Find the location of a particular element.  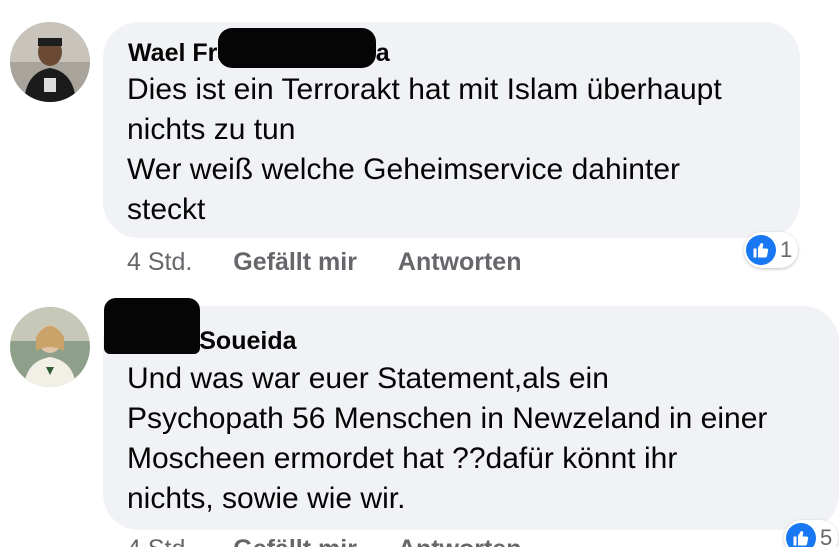

comment-author-tail: ra is located at coordinates (378, 53).